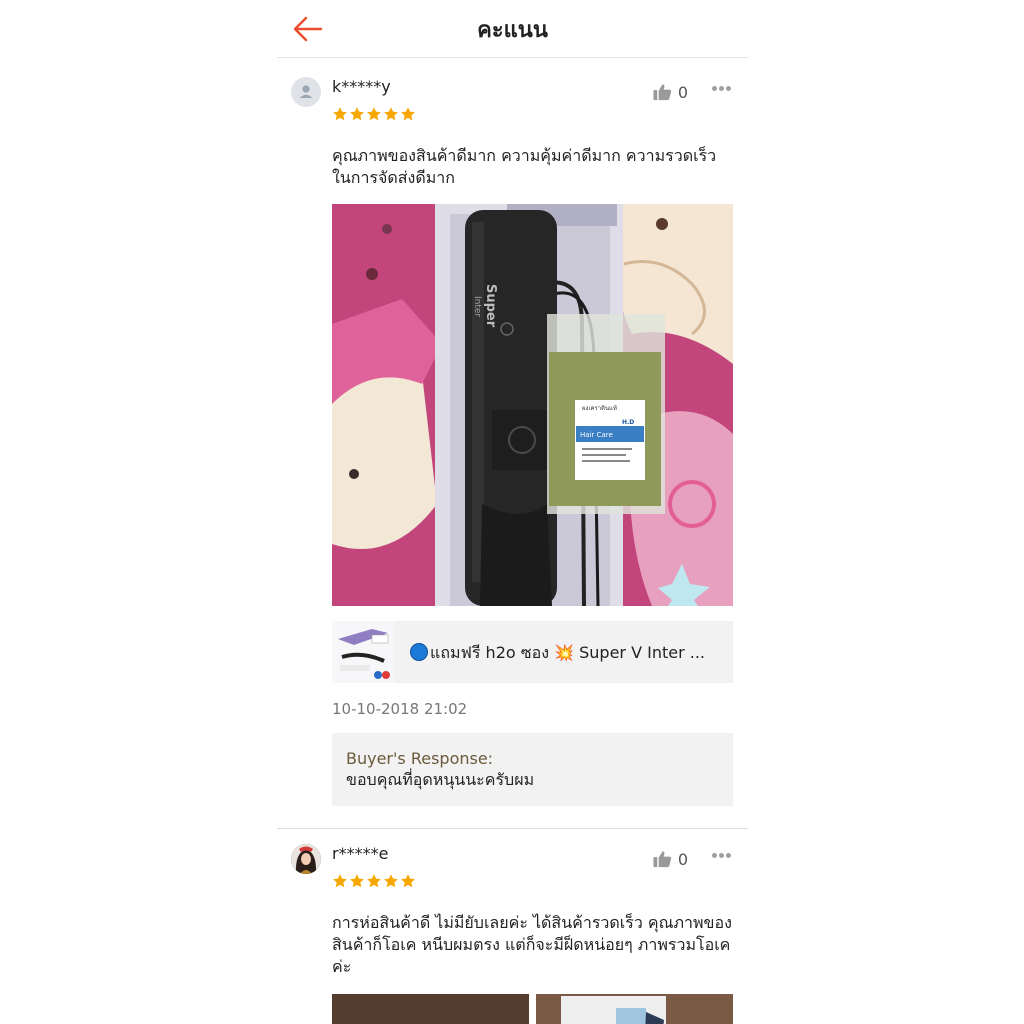 This screenshot has height=1024, width=1024. What do you see at coordinates (599, 408) in the screenshot?
I see `label-top-text: ผงเคราตินแท้` at bounding box center [599, 408].